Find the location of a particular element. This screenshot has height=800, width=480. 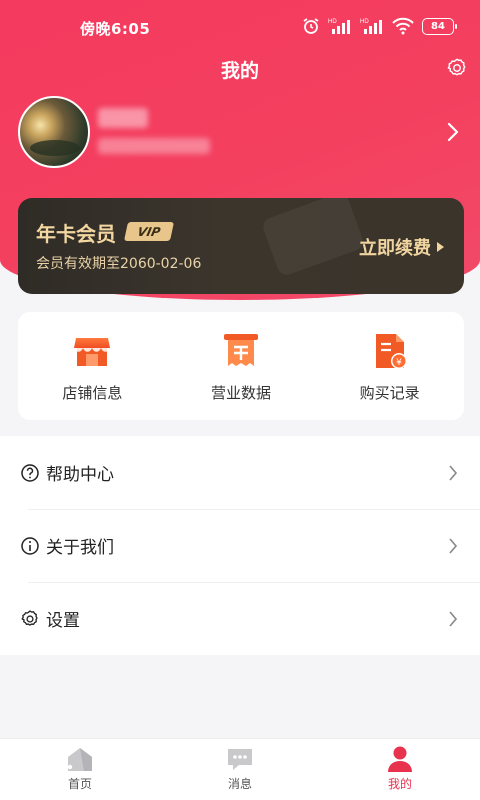

menu-item-about: 关于我们 is located at coordinates (240, 545).